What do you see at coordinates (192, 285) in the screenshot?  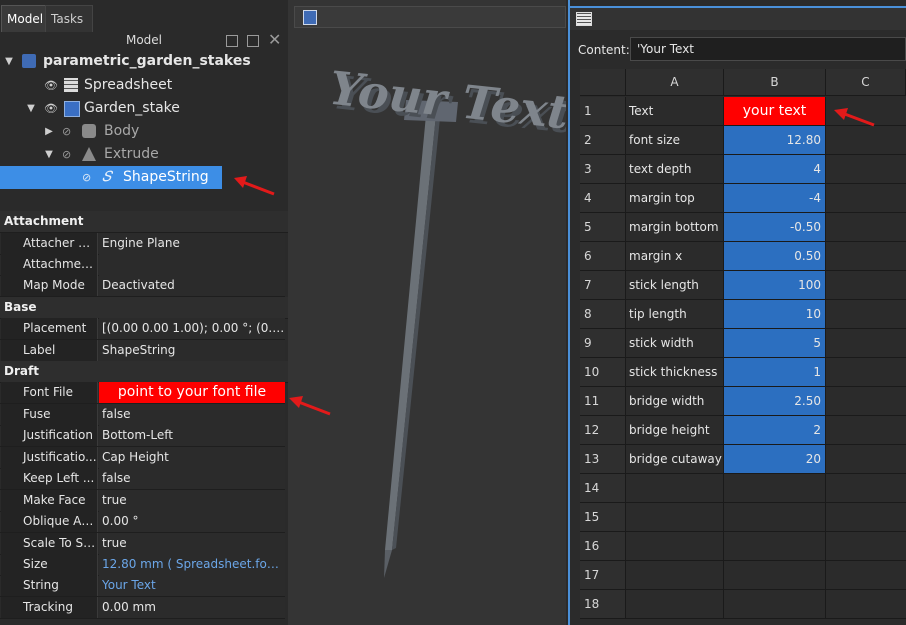 I see `prop-value: Deactivated` at bounding box center [192, 285].